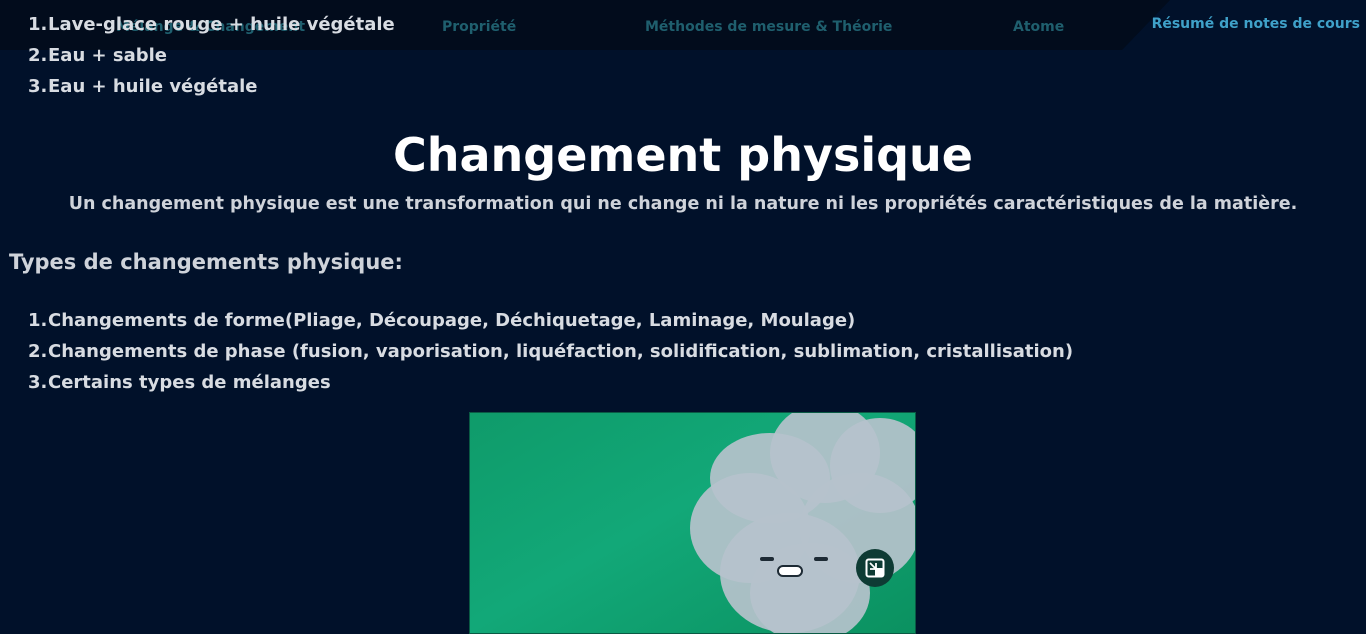  What do you see at coordinates (479, 27) in the screenshot?
I see `nav-item-propriete: Propriété` at bounding box center [479, 27].